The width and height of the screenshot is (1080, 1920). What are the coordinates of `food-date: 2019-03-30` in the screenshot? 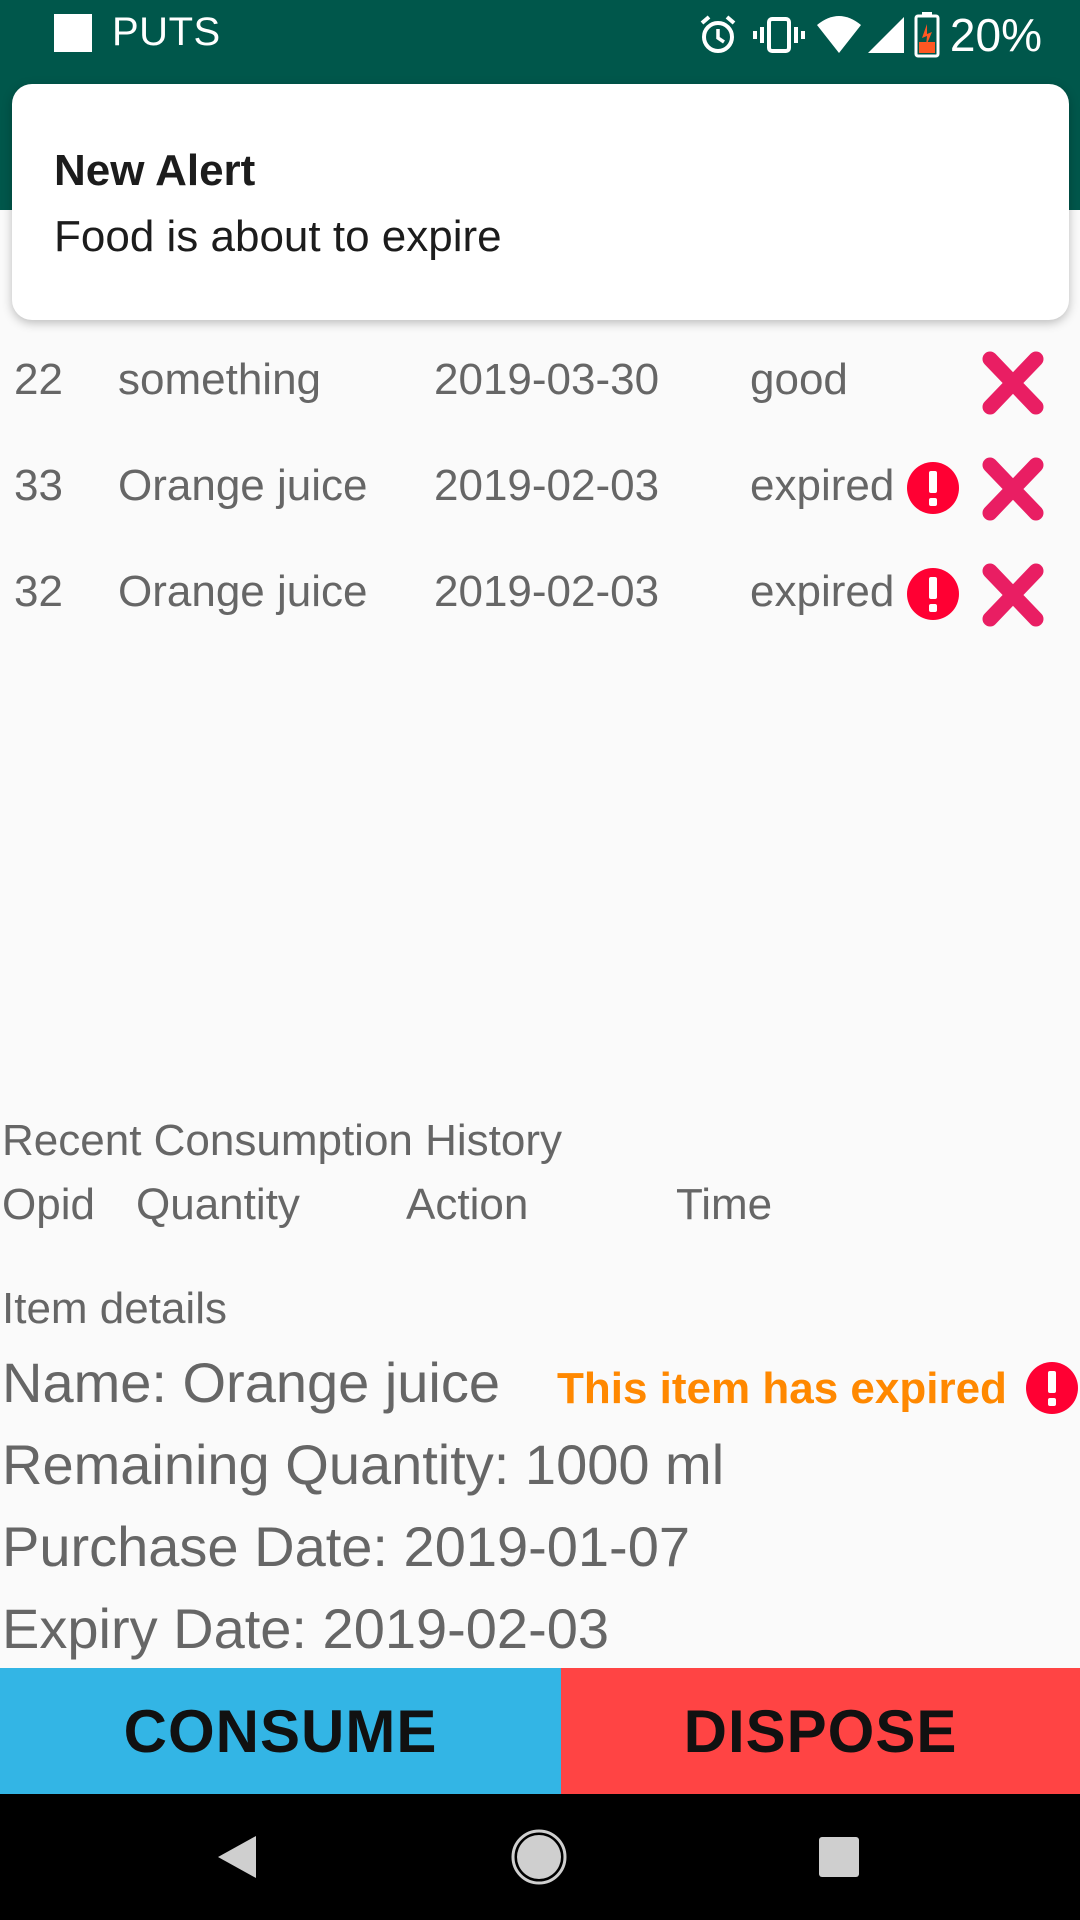 It's located at (547, 379).